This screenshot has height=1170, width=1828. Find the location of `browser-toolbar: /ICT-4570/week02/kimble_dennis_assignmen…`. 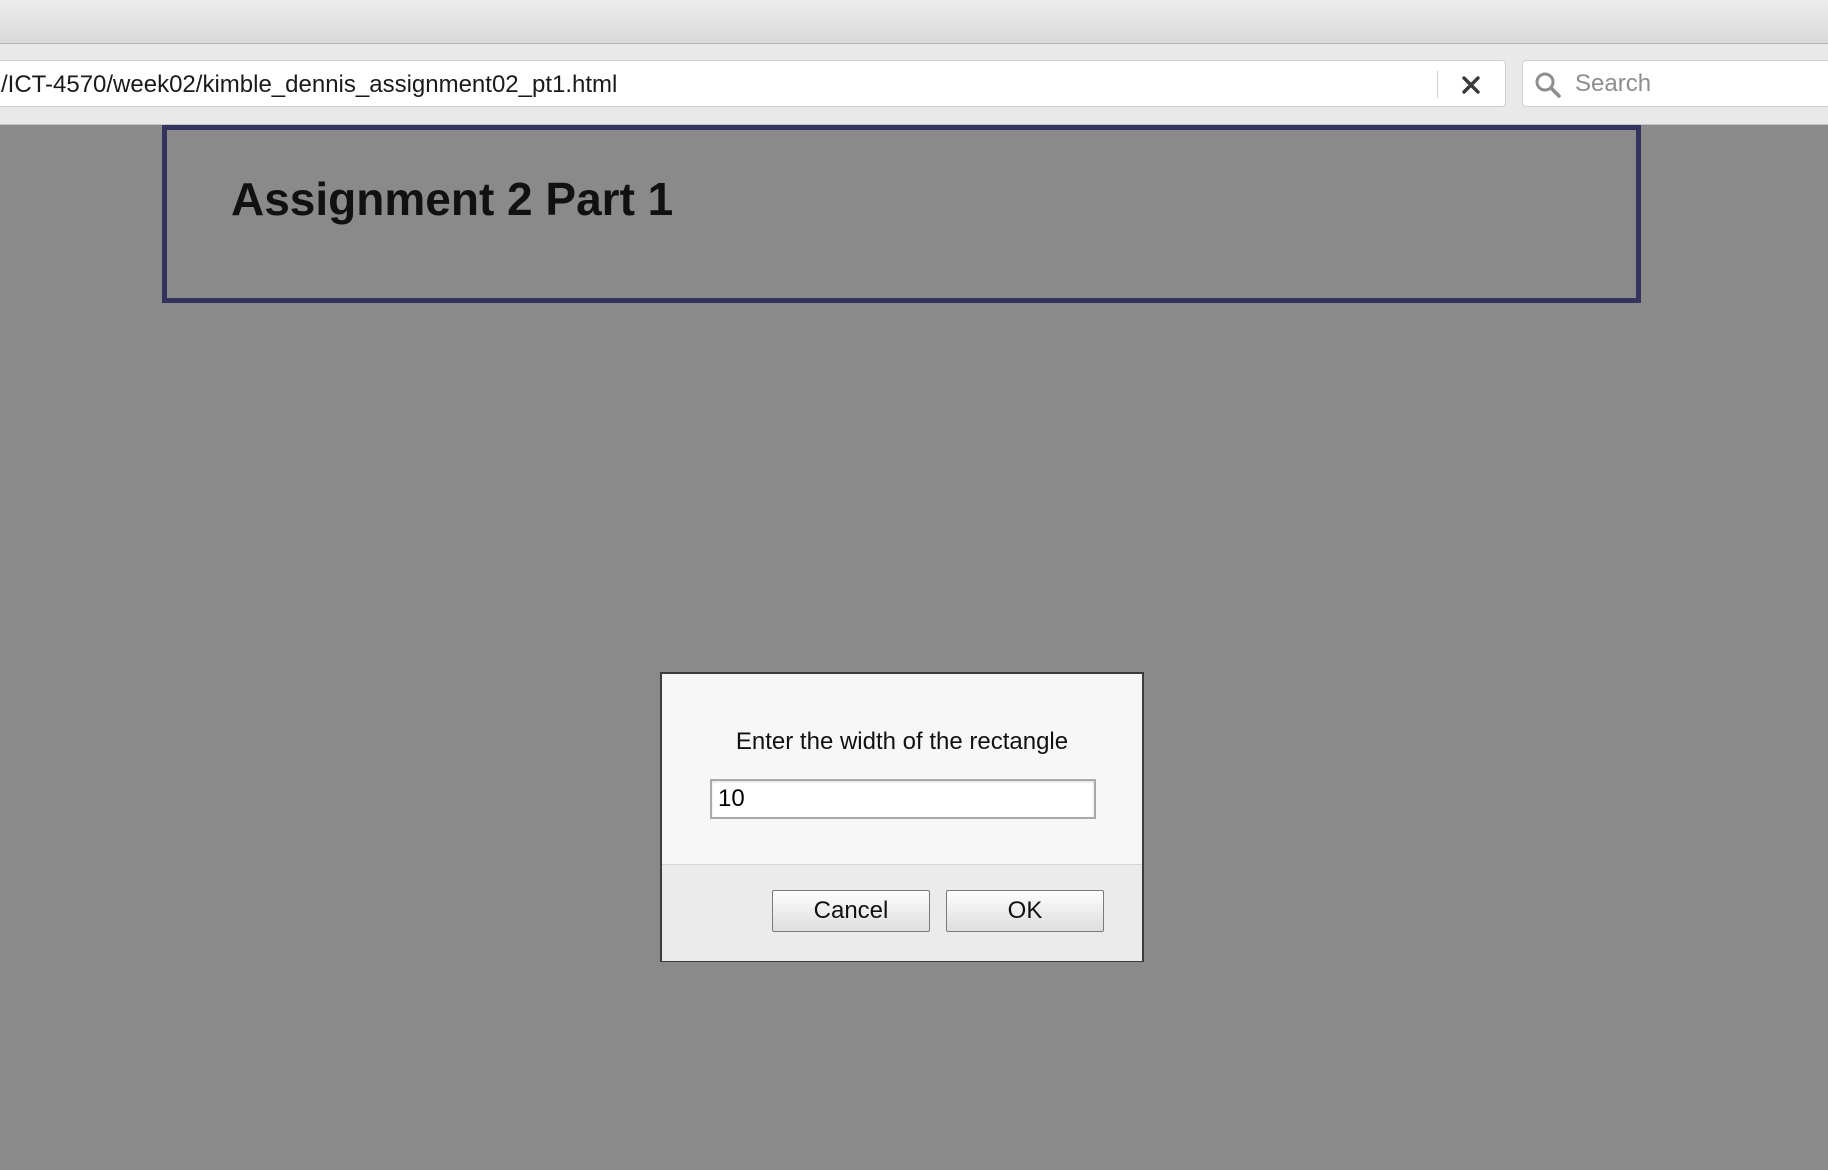

browser-toolbar: /ICT-4570/week02/kimble_dennis_assignmen… is located at coordinates (914, 84).